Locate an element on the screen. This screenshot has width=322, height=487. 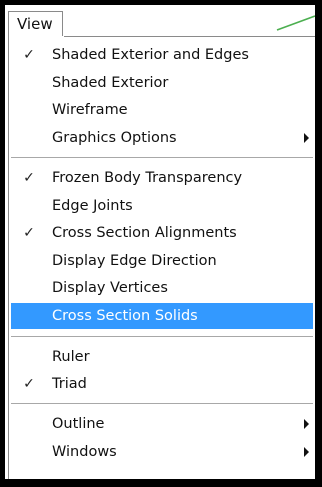
menu-item-label: Outline is located at coordinates (78, 424).